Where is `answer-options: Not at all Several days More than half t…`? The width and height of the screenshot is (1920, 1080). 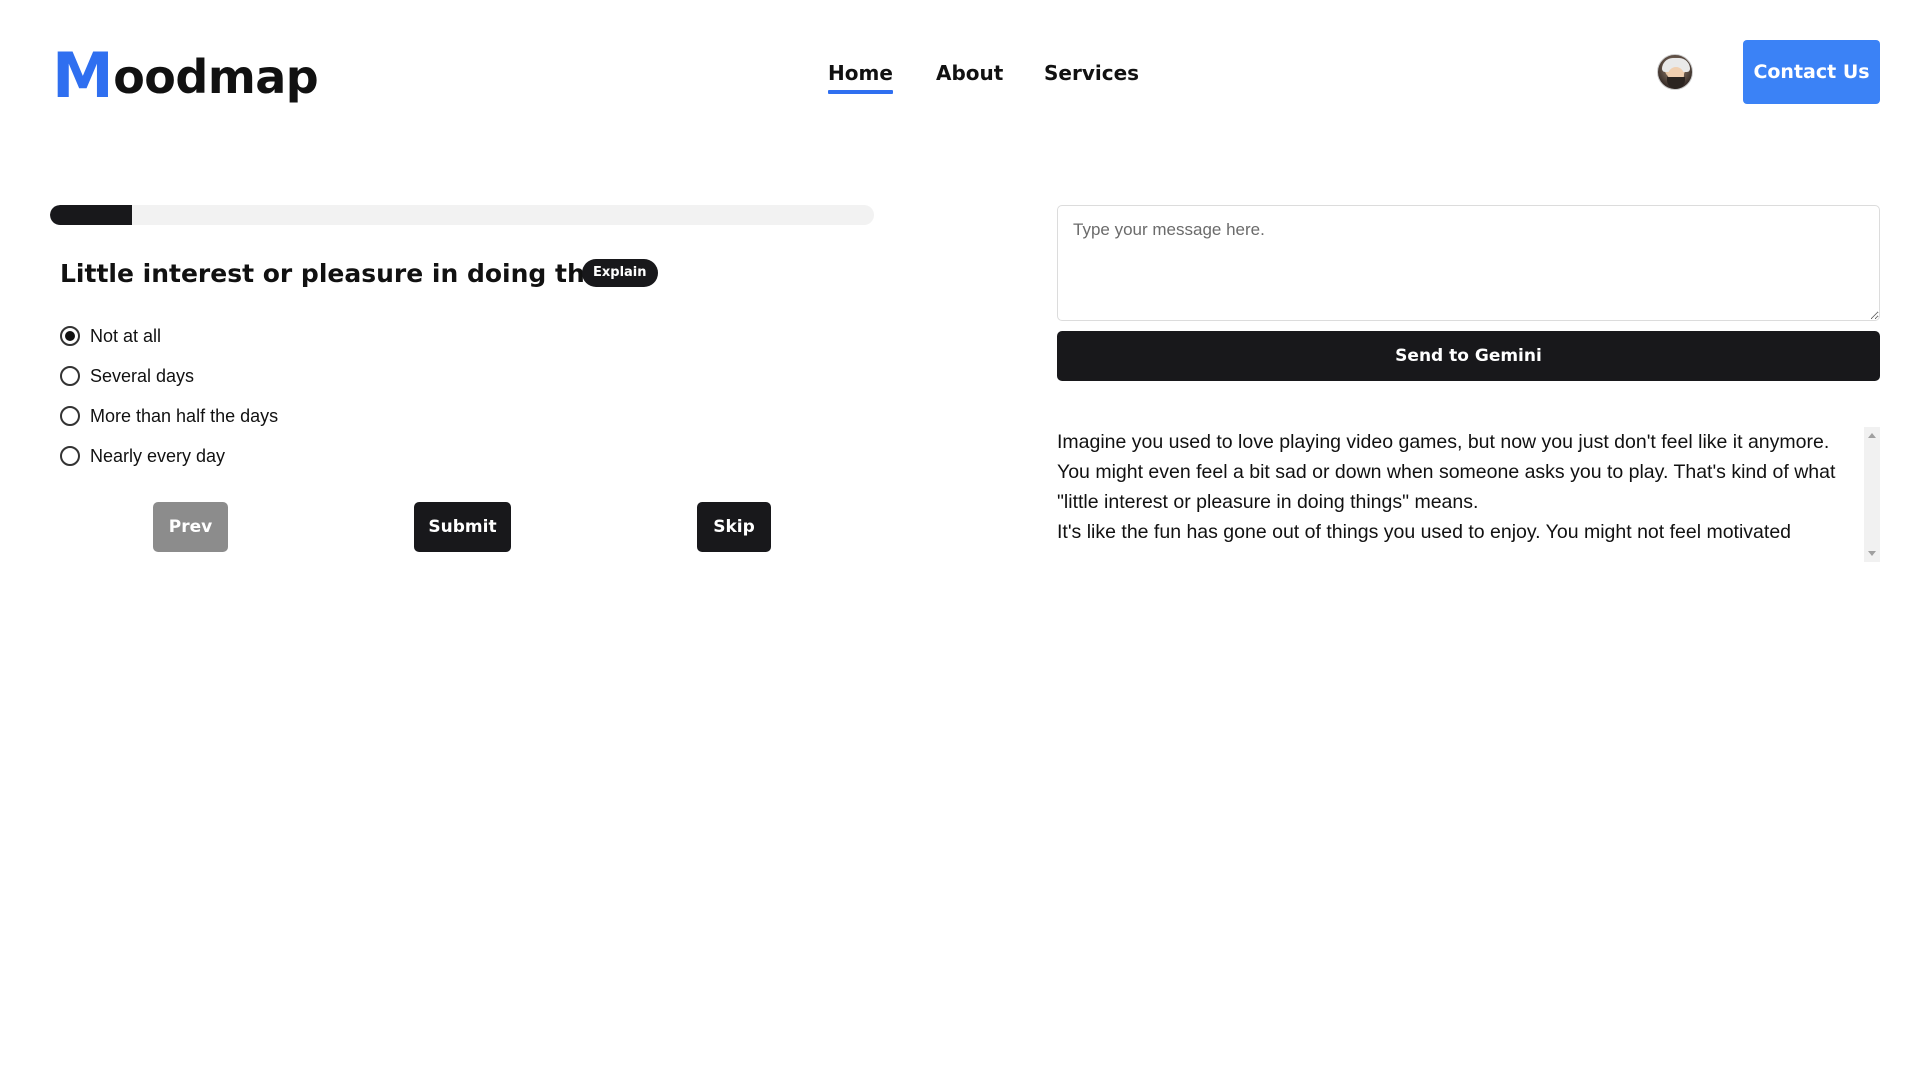 answer-options: Not at all Several days More than half t… is located at coordinates (310, 396).